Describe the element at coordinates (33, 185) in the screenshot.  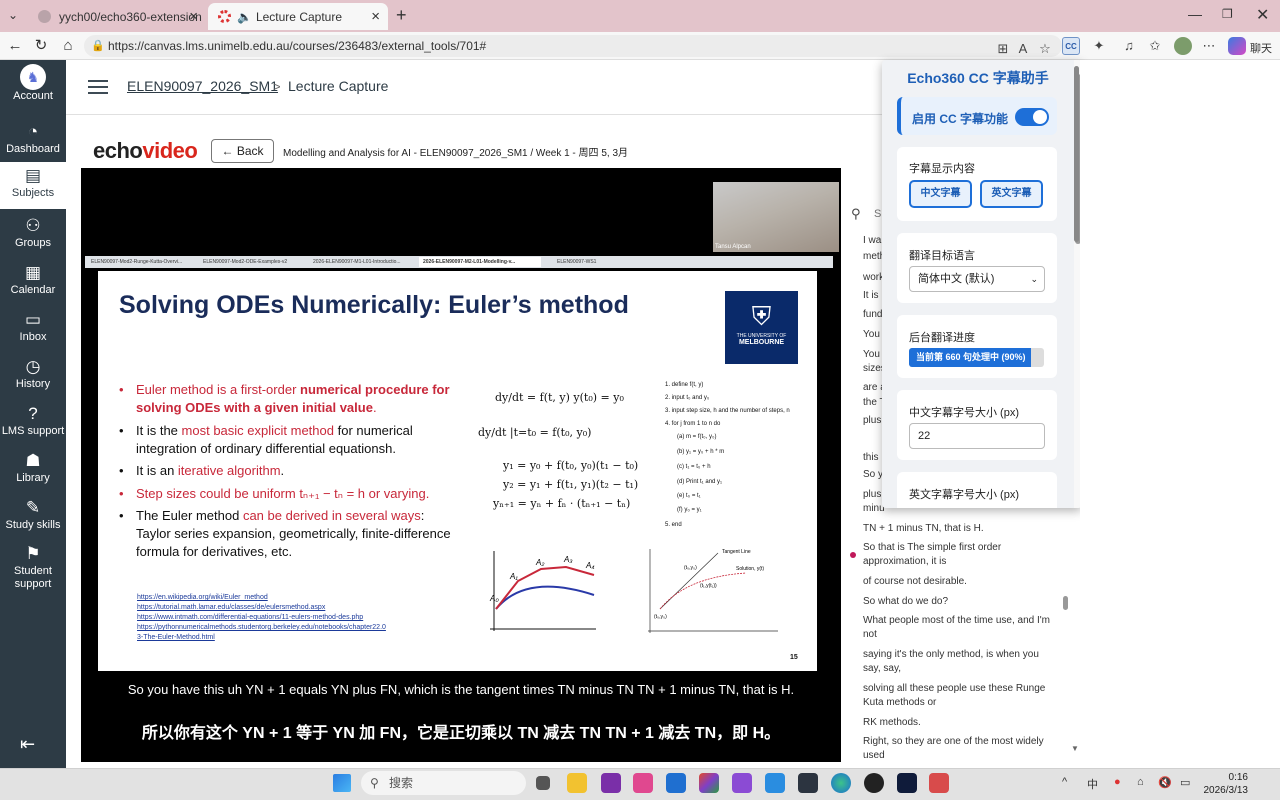
I see `nav-subjects: ▤ Subjects` at that location.